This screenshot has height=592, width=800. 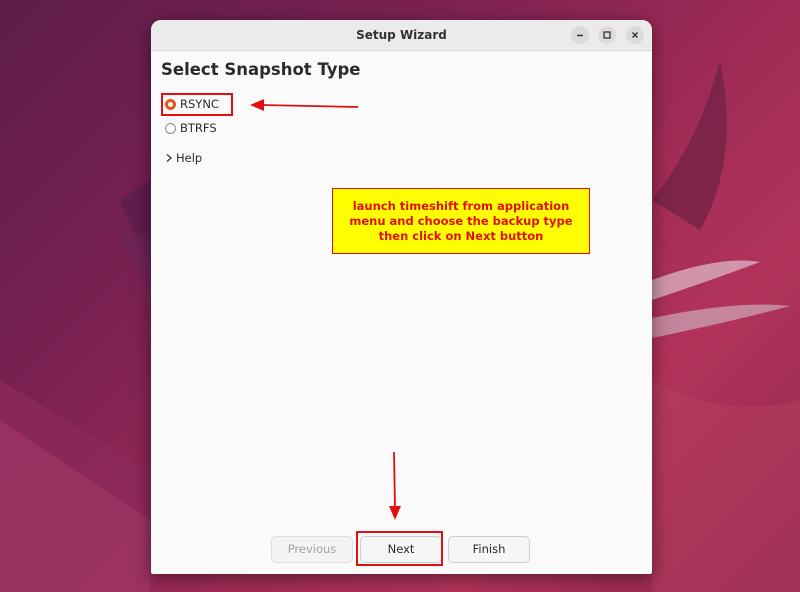 What do you see at coordinates (261, 69) in the screenshot?
I see `page-title: Select Snapshot Type` at bounding box center [261, 69].